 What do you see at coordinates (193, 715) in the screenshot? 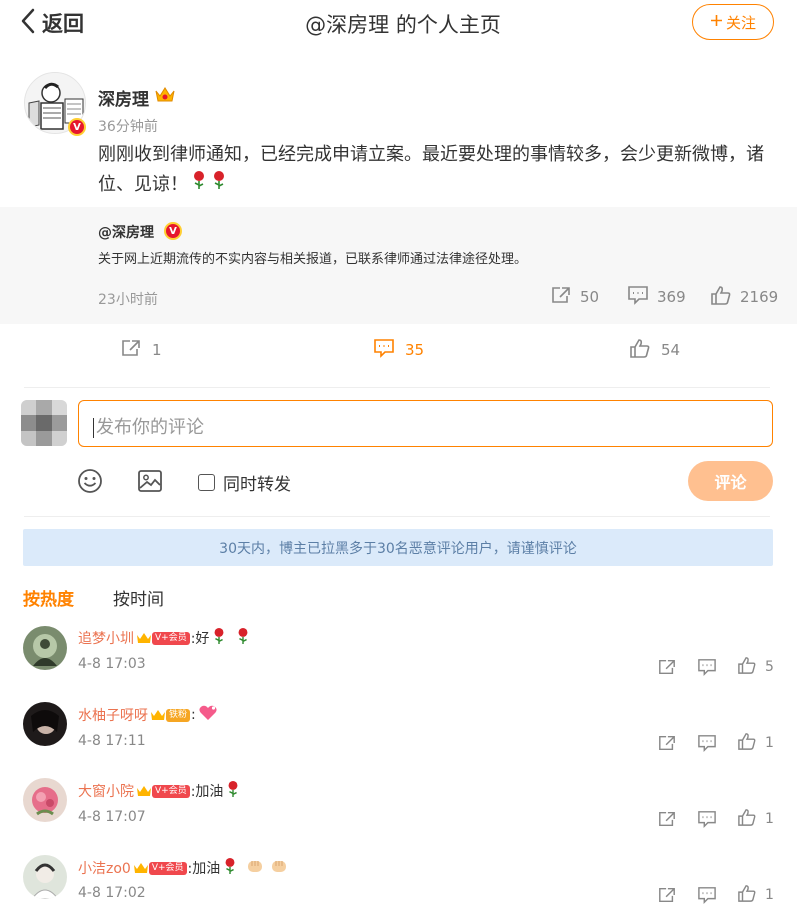
I see `comment-text: :` at bounding box center [193, 715].